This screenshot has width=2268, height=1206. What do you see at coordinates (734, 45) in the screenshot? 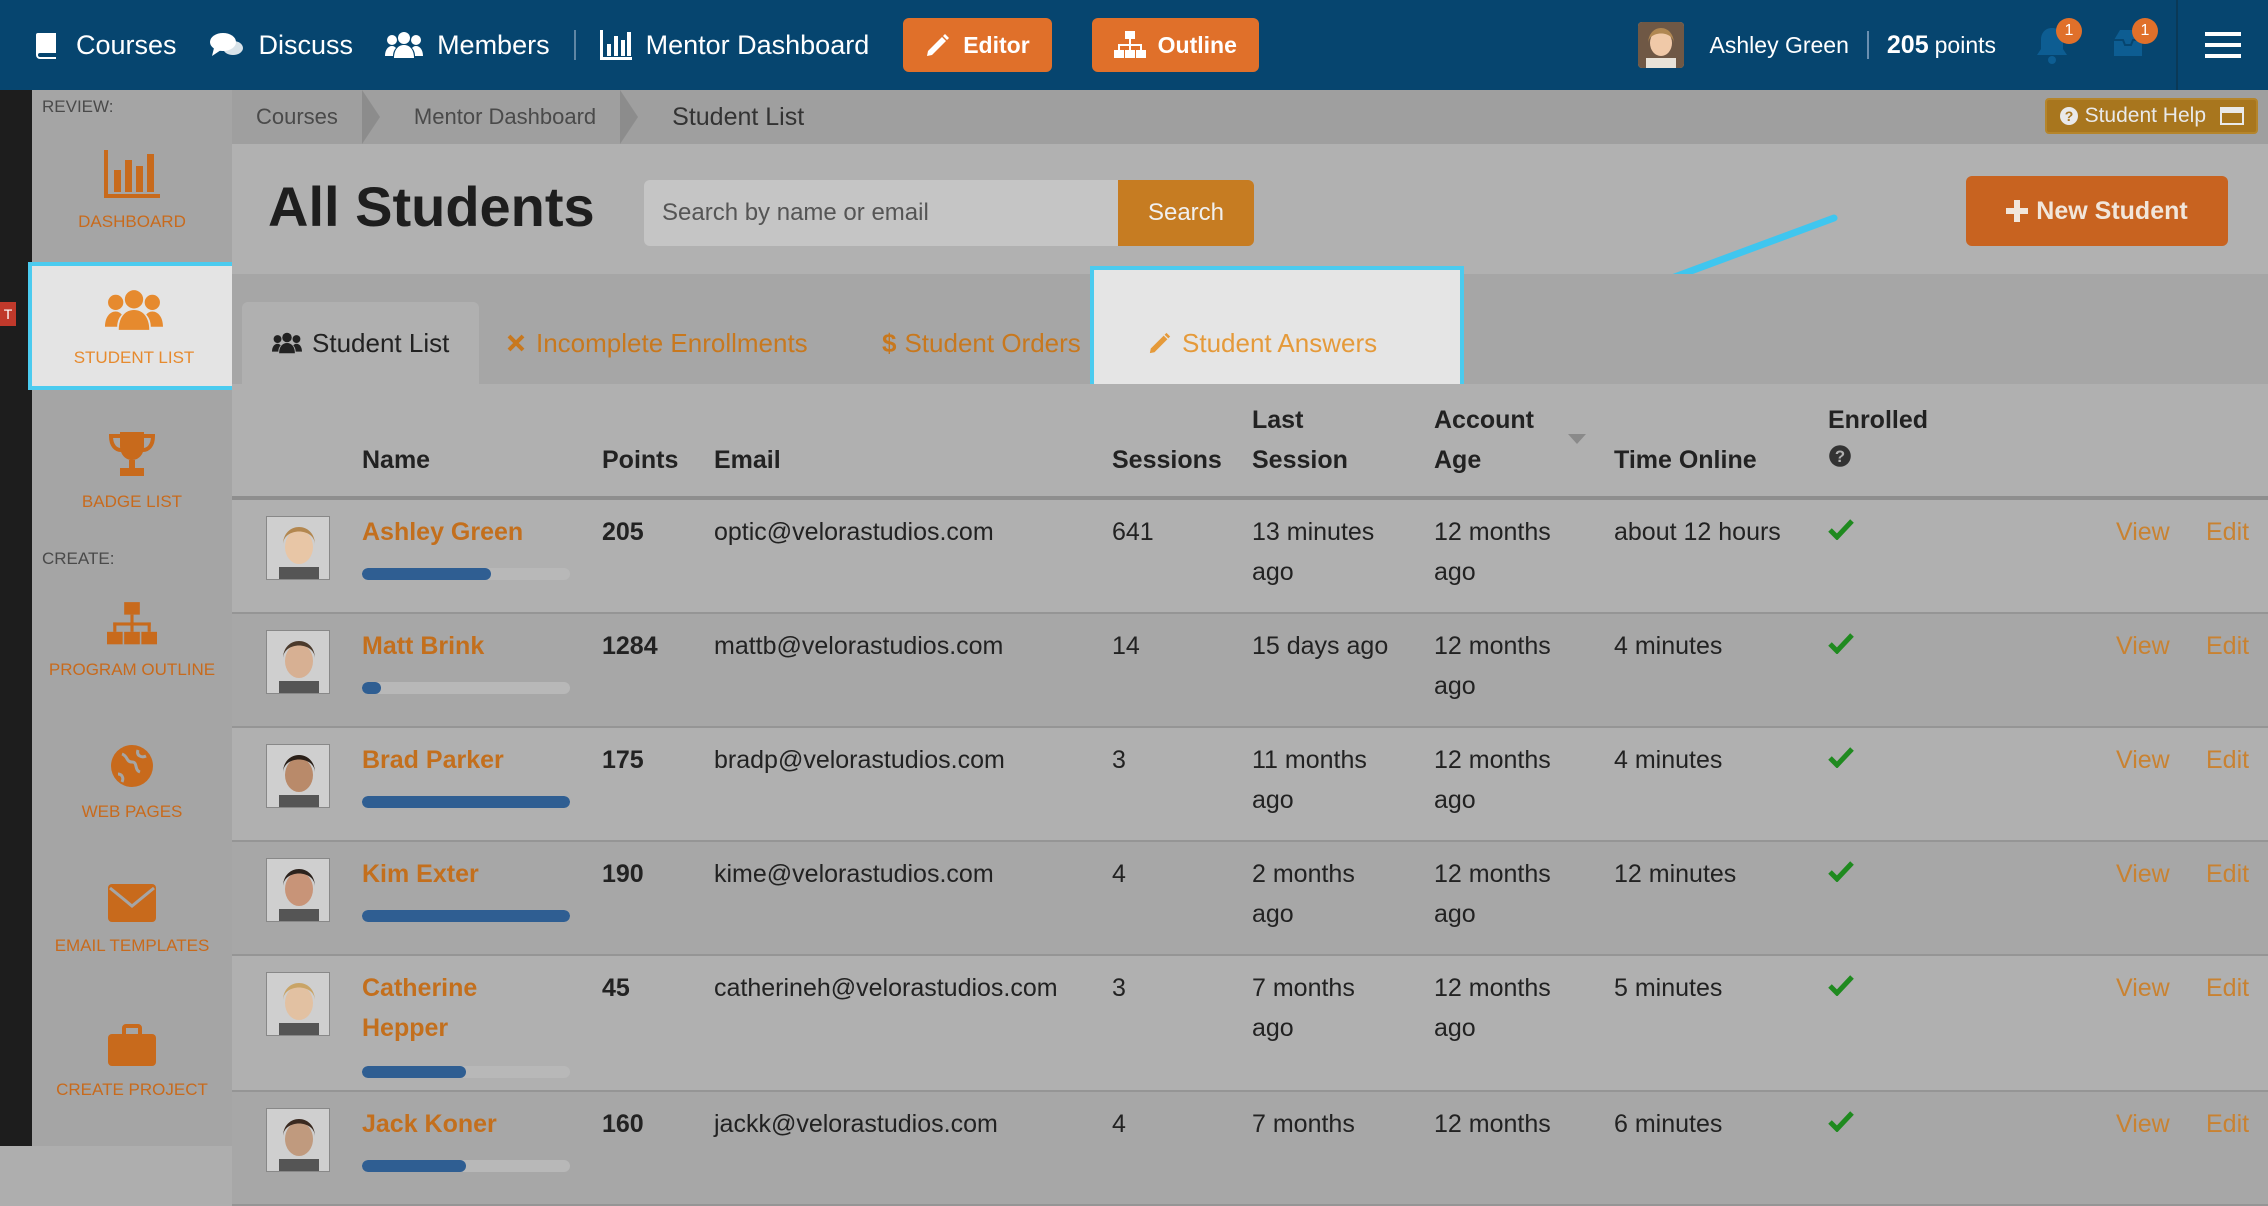
I see `nav-mentor-dashboard: Mentor Dashboard` at bounding box center [734, 45].